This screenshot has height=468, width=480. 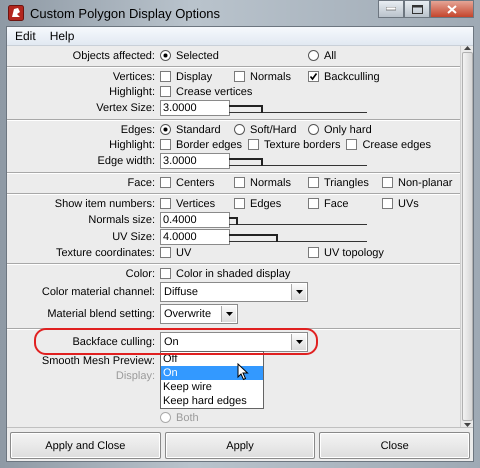 What do you see at coordinates (354, 252) in the screenshot?
I see `option-label: UV topology` at bounding box center [354, 252].